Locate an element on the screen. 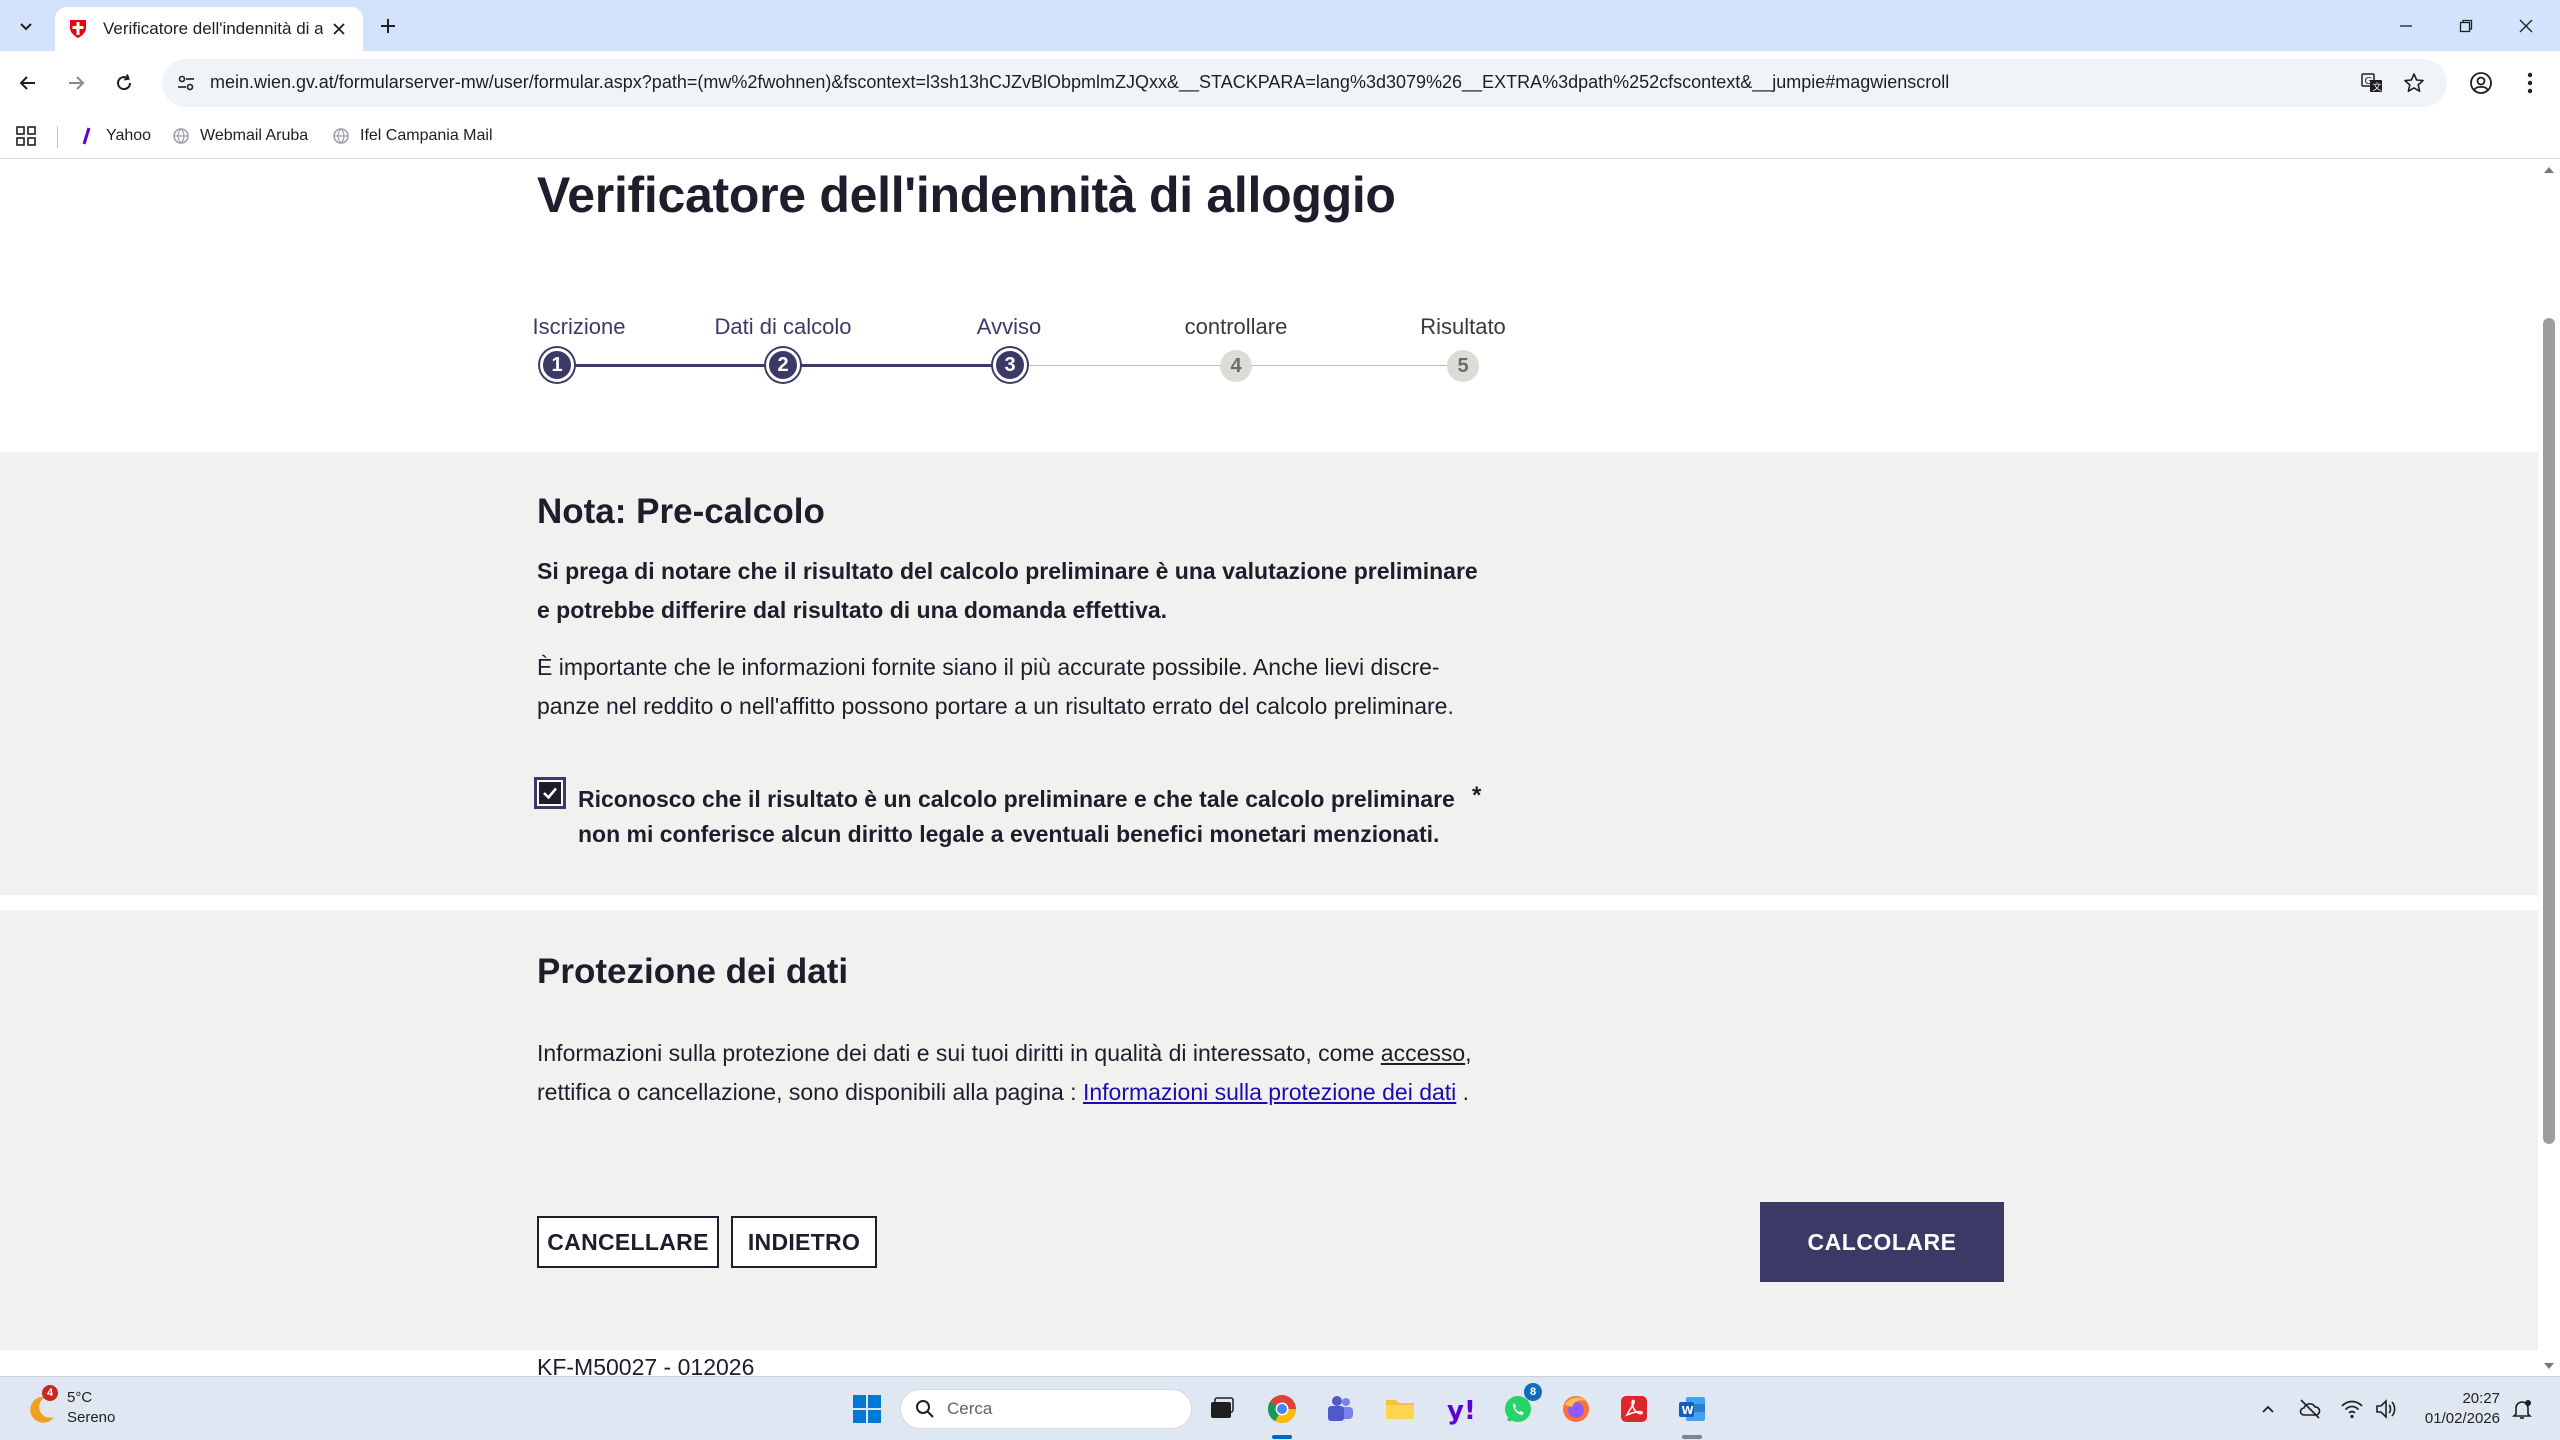 The image size is (2560, 1440). folder-icon is located at coordinates (1400, 1409).